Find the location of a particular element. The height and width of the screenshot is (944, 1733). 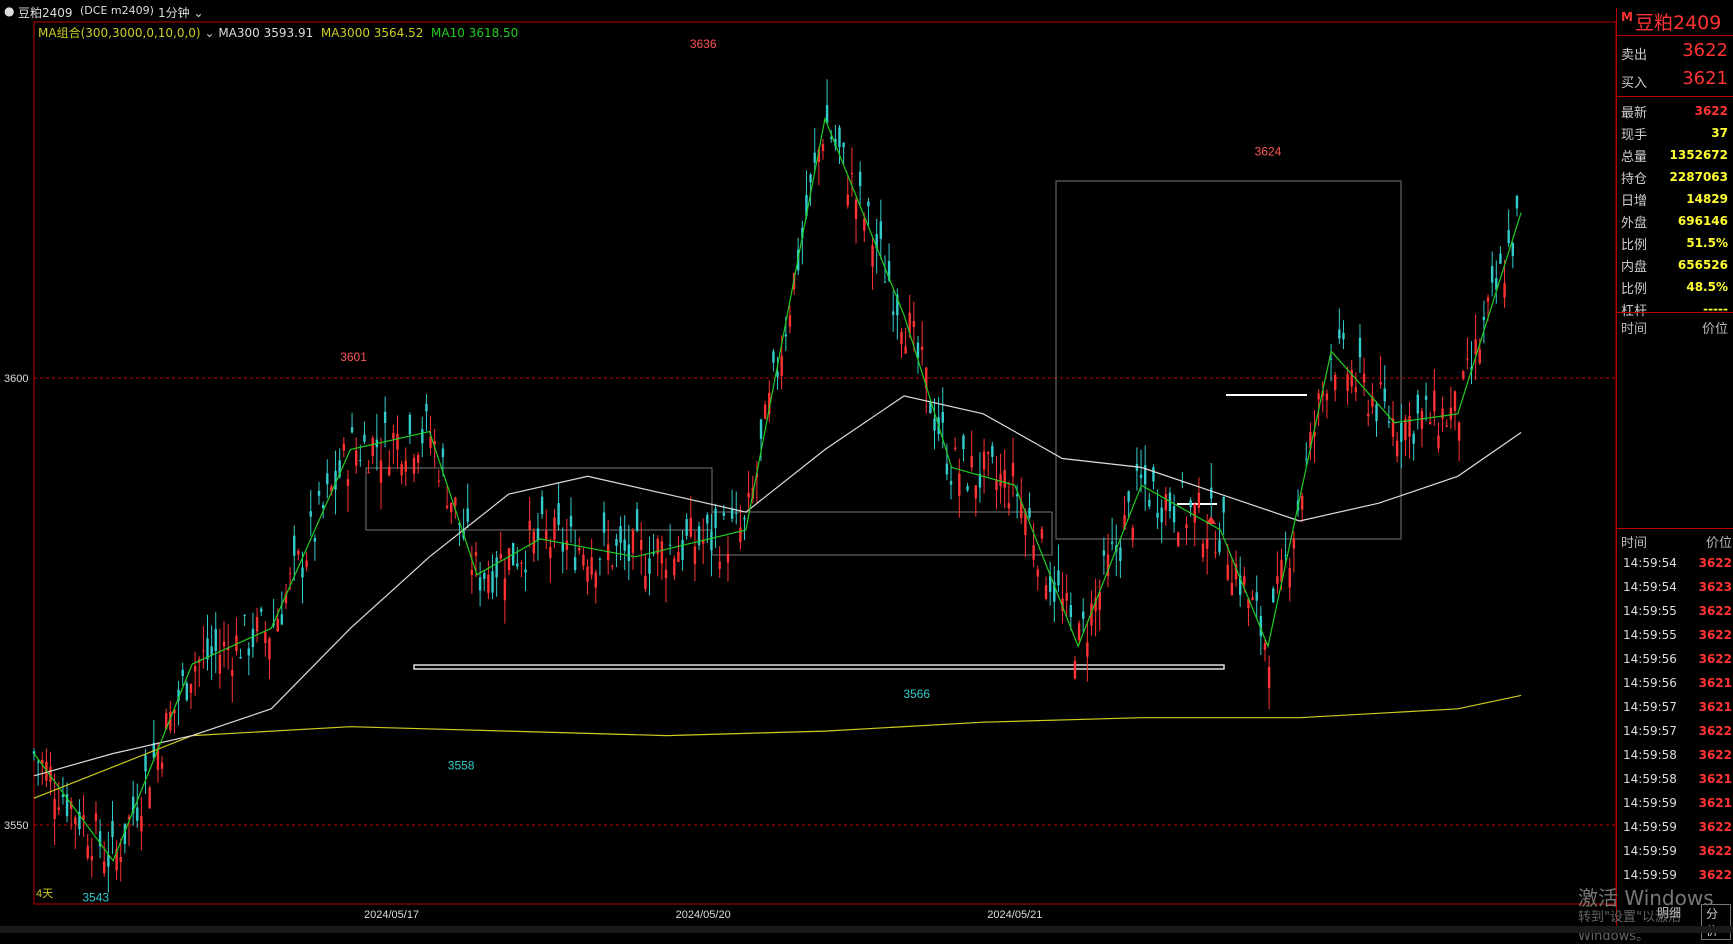

date-axis-label: 2024/05/21 is located at coordinates (1014, 915).